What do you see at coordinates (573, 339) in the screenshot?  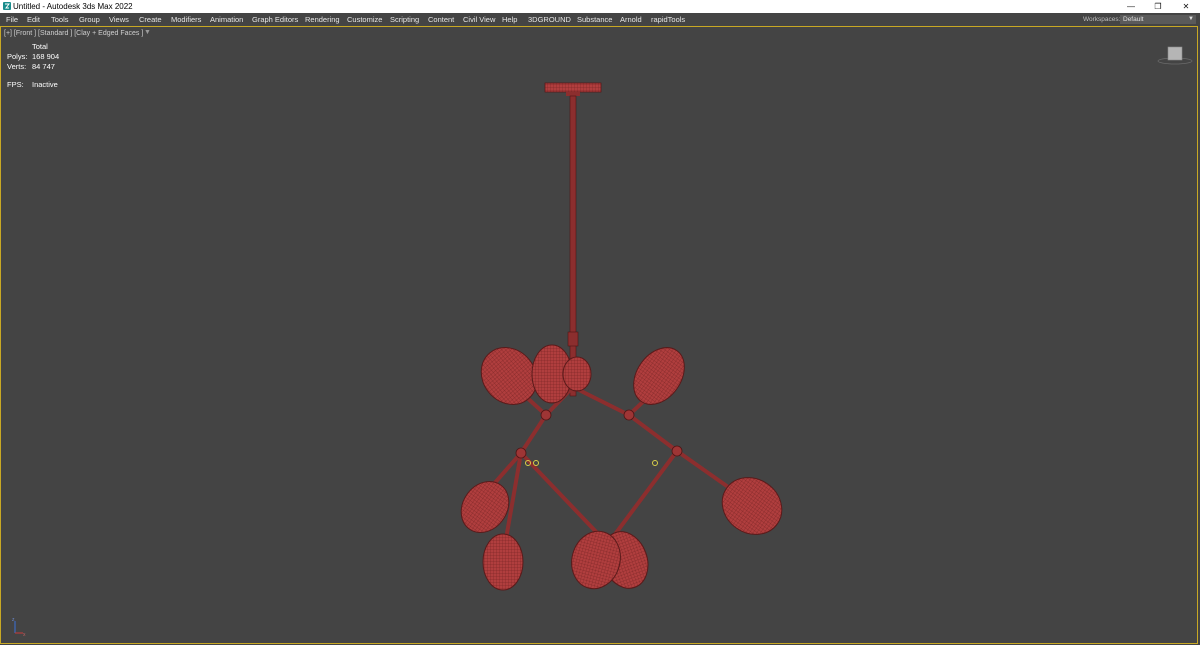 I see `stem-coupler` at bounding box center [573, 339].